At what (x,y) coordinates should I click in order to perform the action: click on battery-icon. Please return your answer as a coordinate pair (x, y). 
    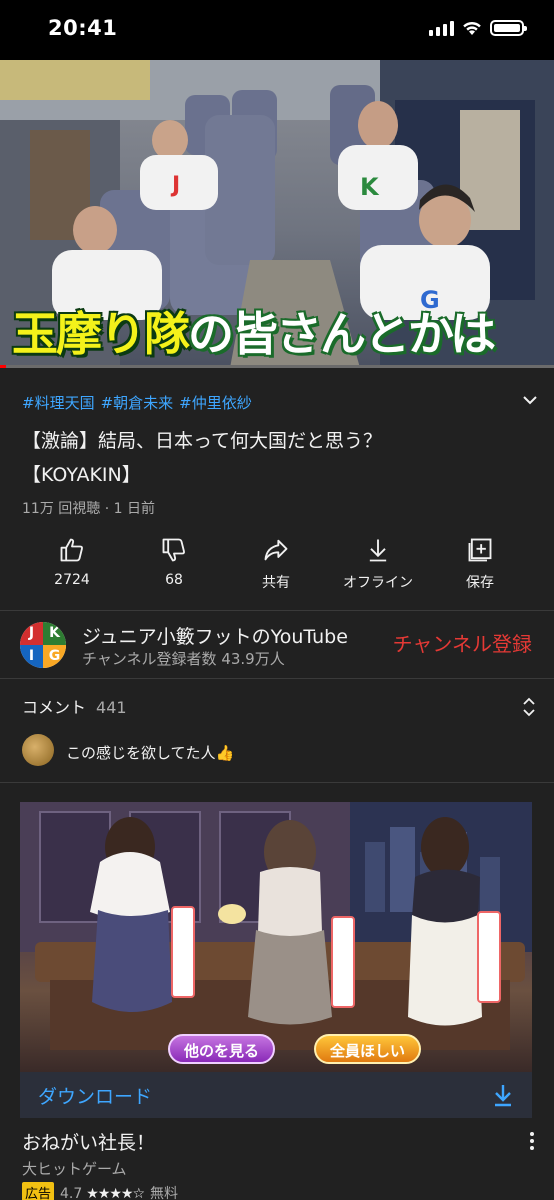
    Looking at the image, I should click on (508, 28).